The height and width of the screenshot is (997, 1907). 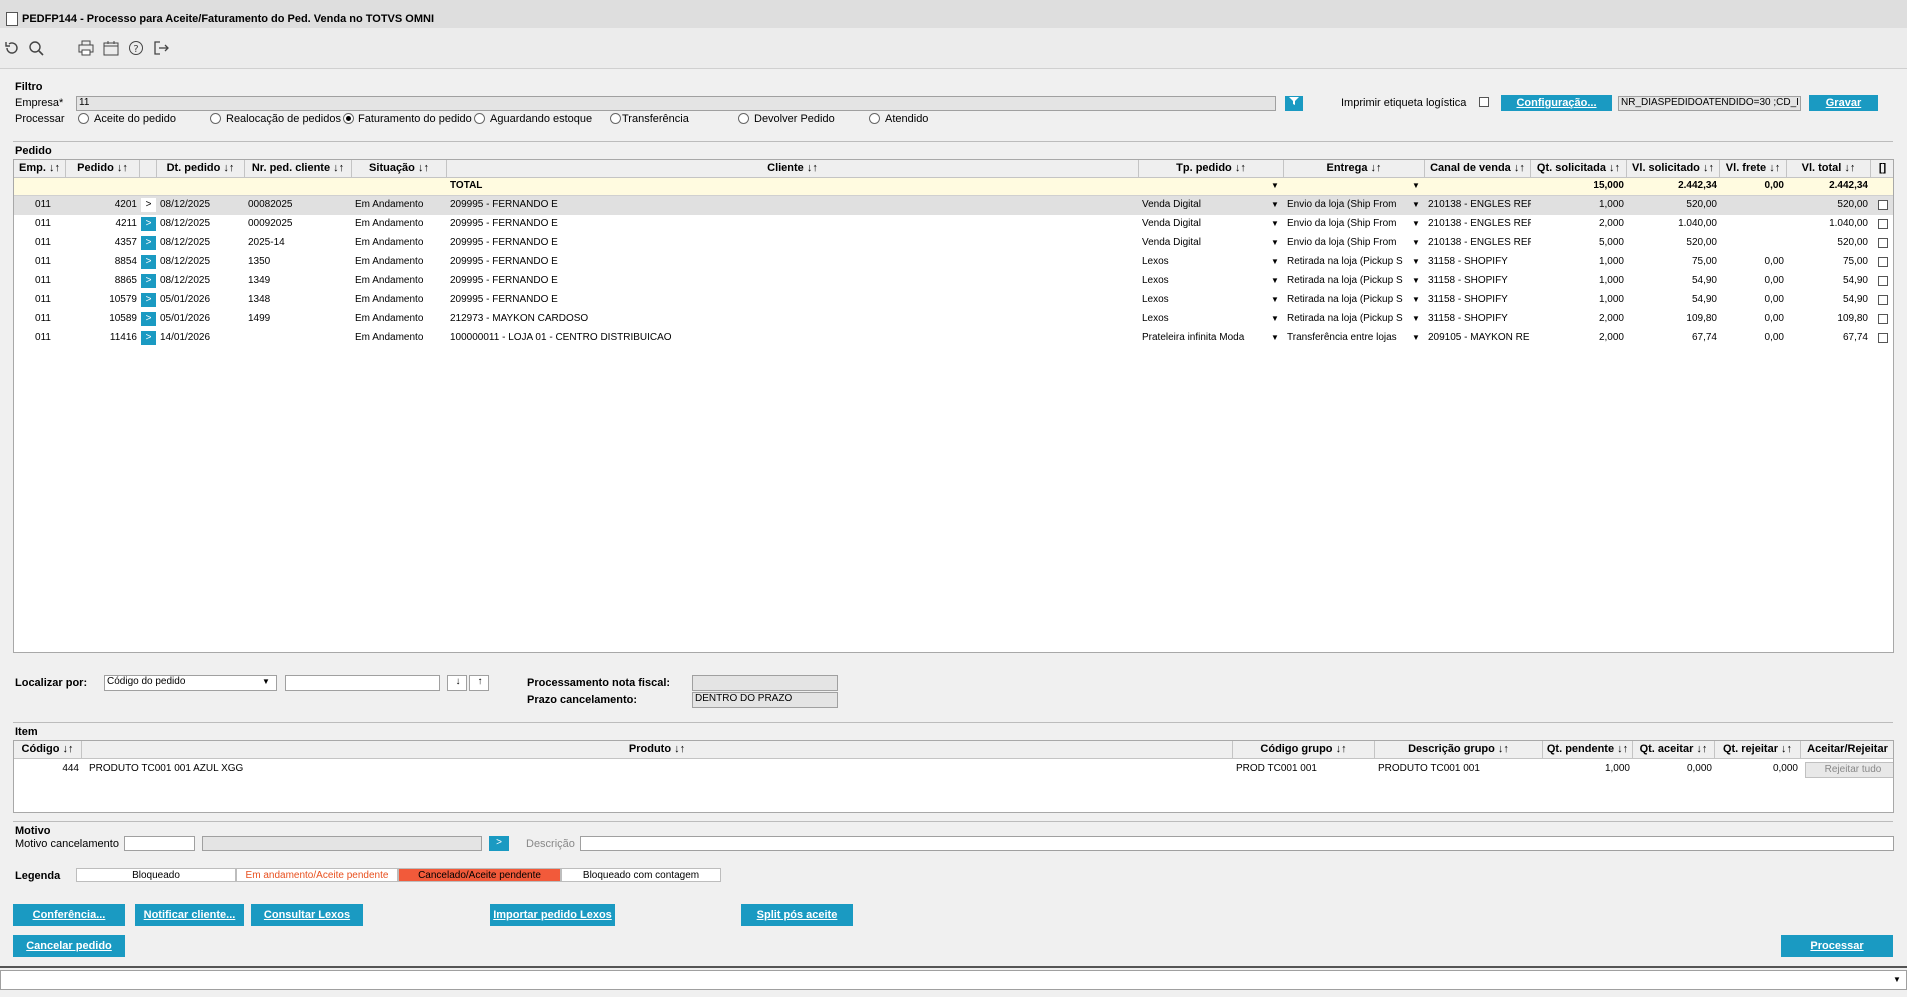 What do you see at coordinates (159, 843) in the screenshot?
I see `motivo-codigo-input` at bounding box center [159, 843].